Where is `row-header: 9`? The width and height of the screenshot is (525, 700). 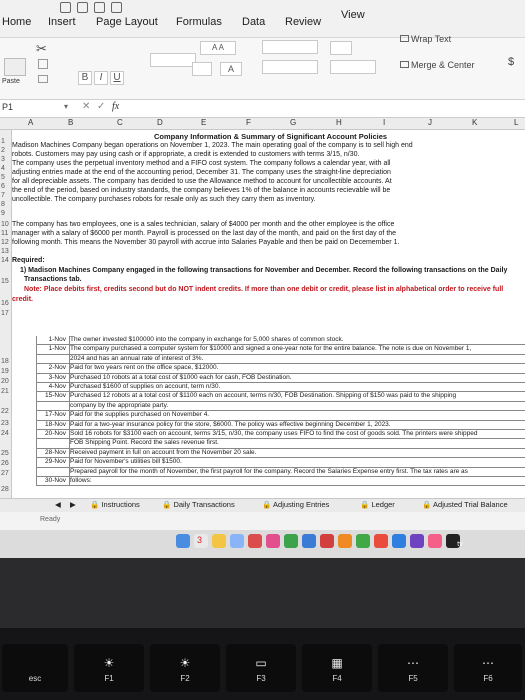 row-header: 9 is located at coordinates (3, 213).